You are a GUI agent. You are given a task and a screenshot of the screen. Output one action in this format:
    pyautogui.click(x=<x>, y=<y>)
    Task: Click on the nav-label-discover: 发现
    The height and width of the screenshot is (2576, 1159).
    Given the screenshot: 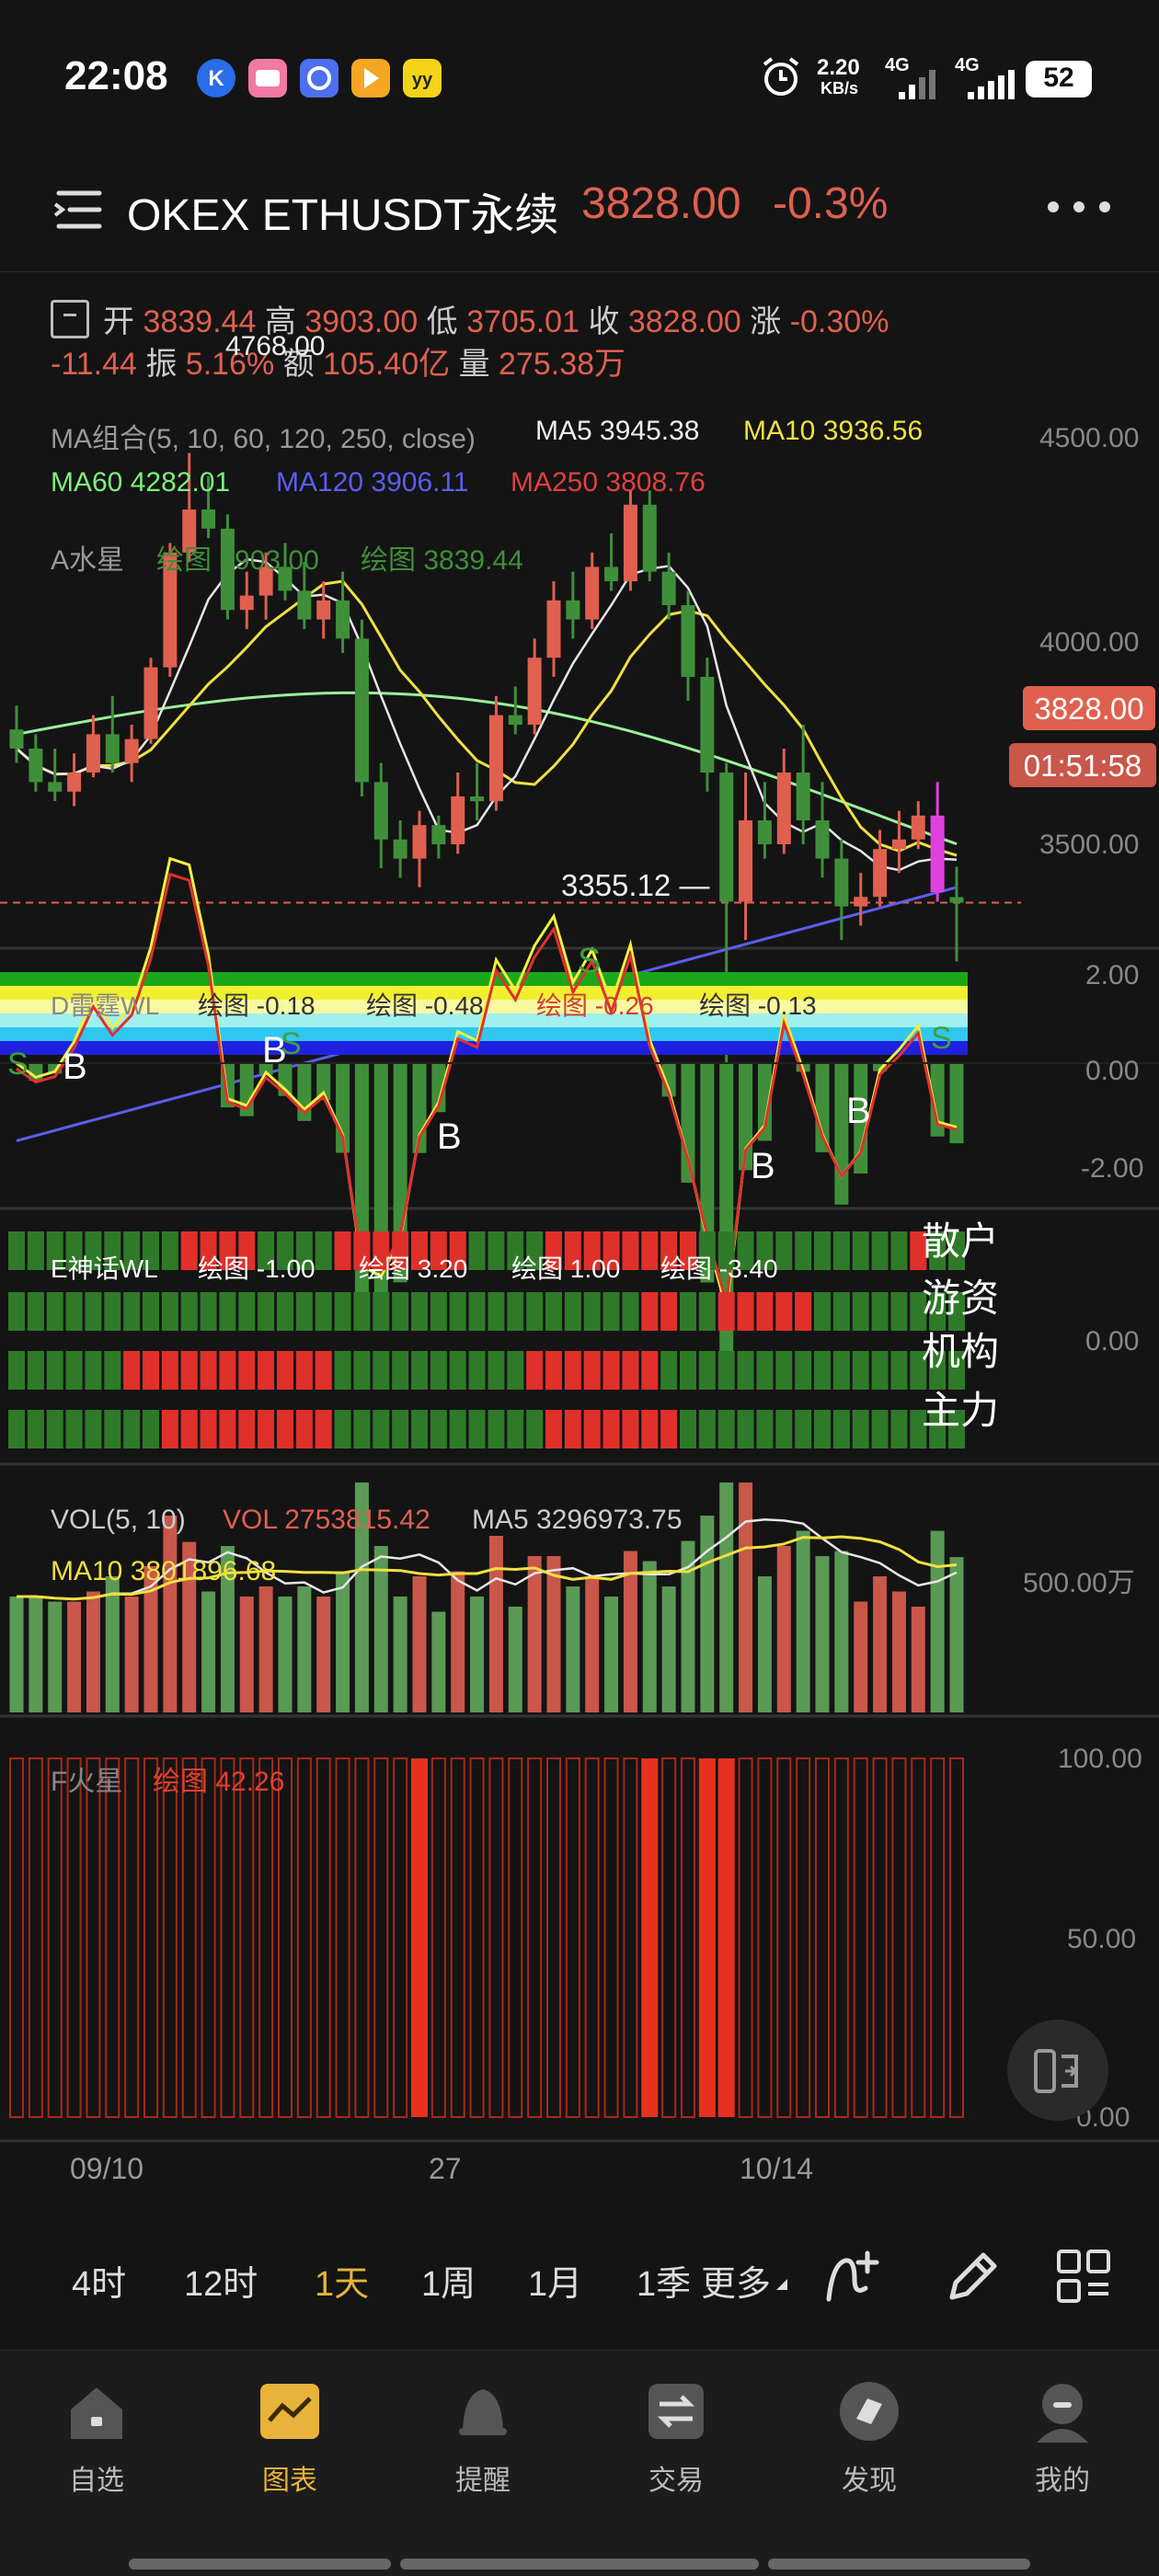 What is the action you would take?
    pyautogui.click(x=869, y=2481)
    